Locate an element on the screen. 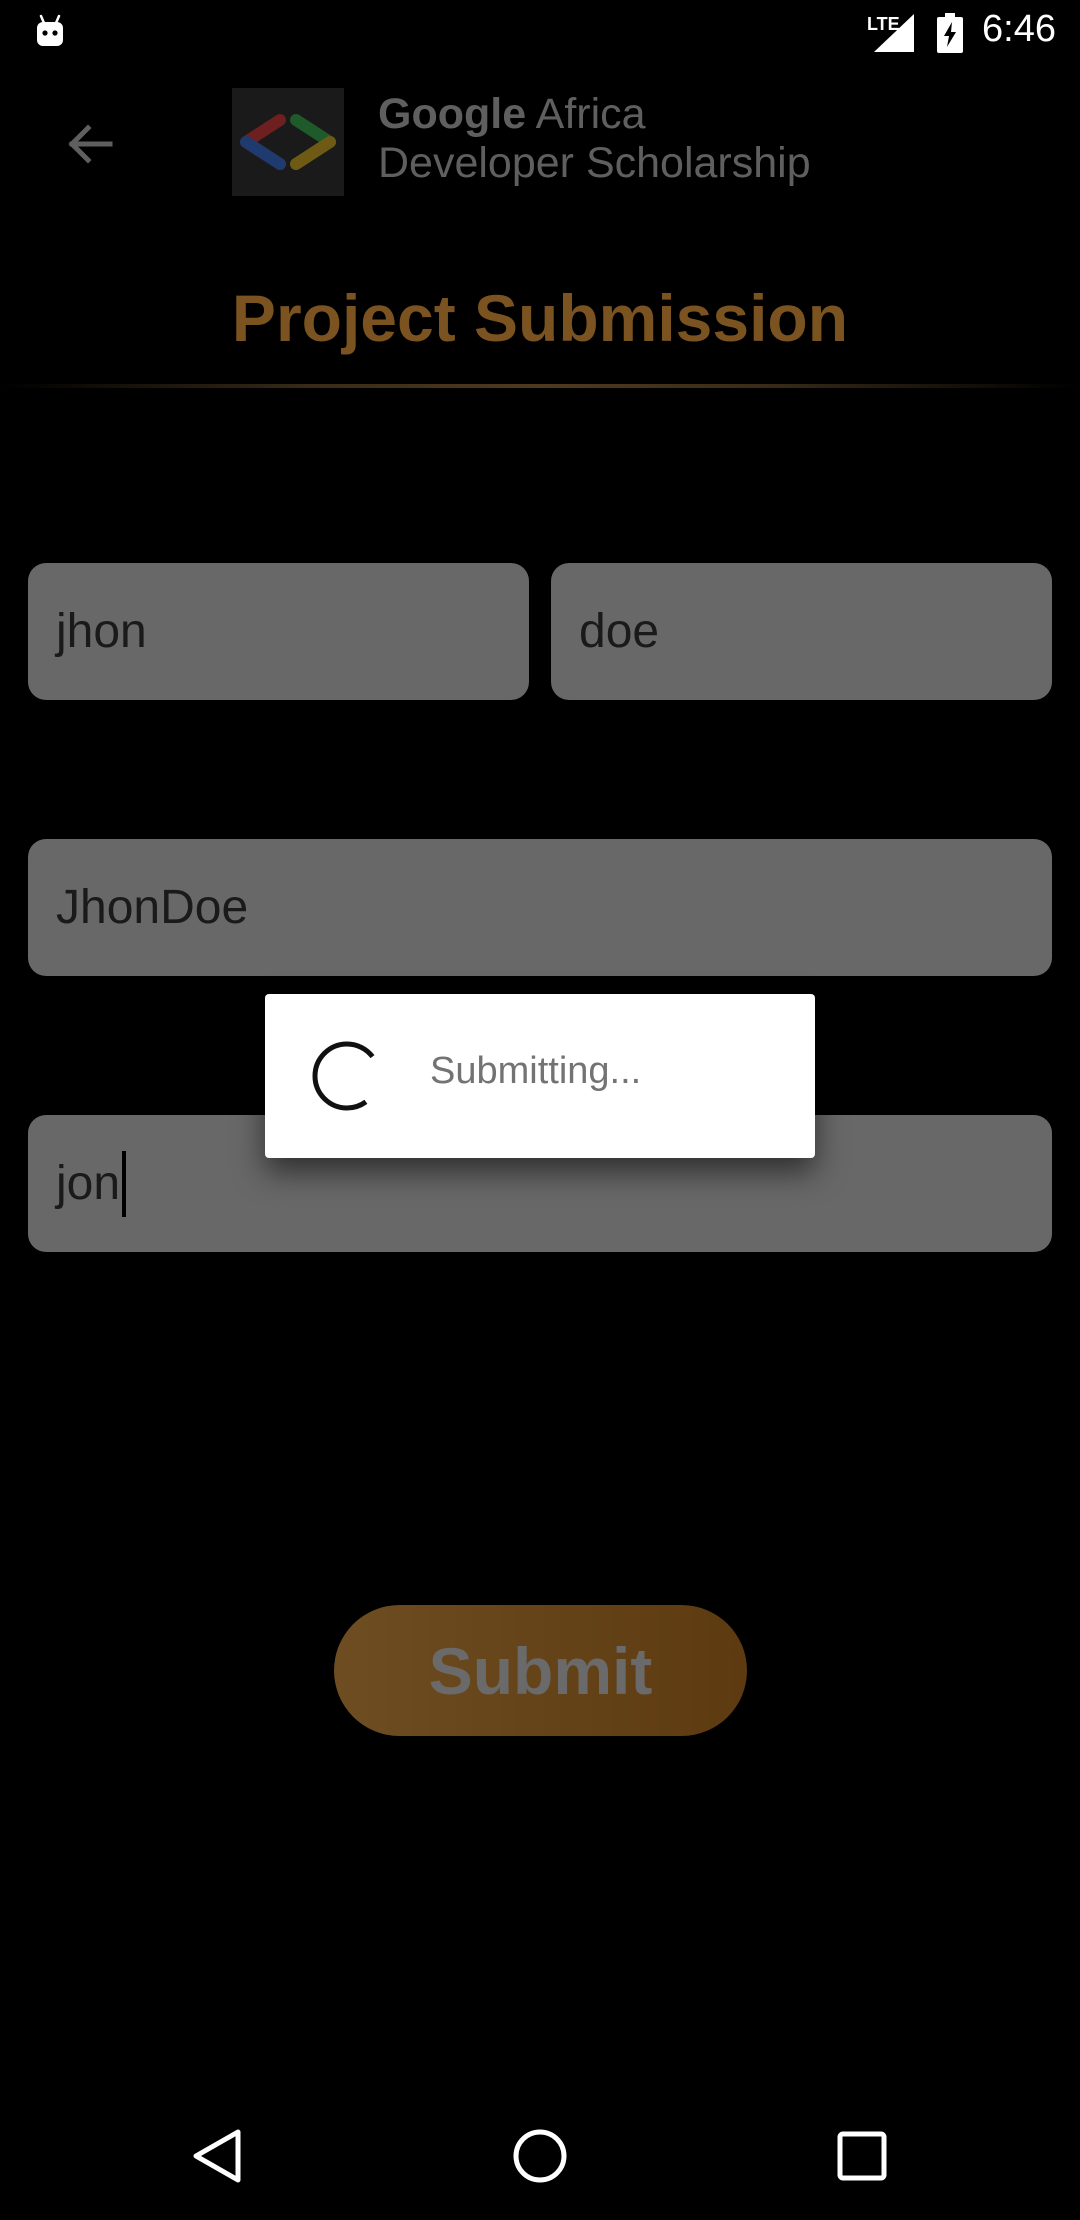 The width and height of the screenshot is (1080, 2220). logo-line-2: Developer Scholarship is located at coordinates (594, 163).